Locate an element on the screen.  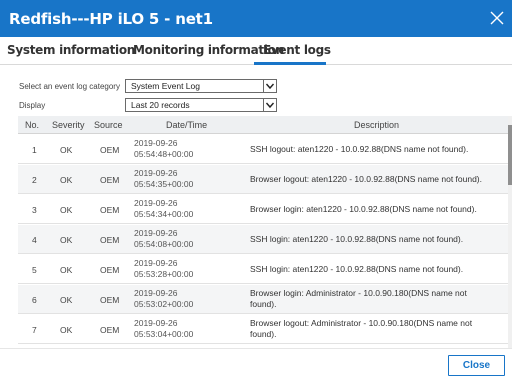
row-datetime: 2019-09-26 05:53:28+00:00 is located at coordinates (163, 269).